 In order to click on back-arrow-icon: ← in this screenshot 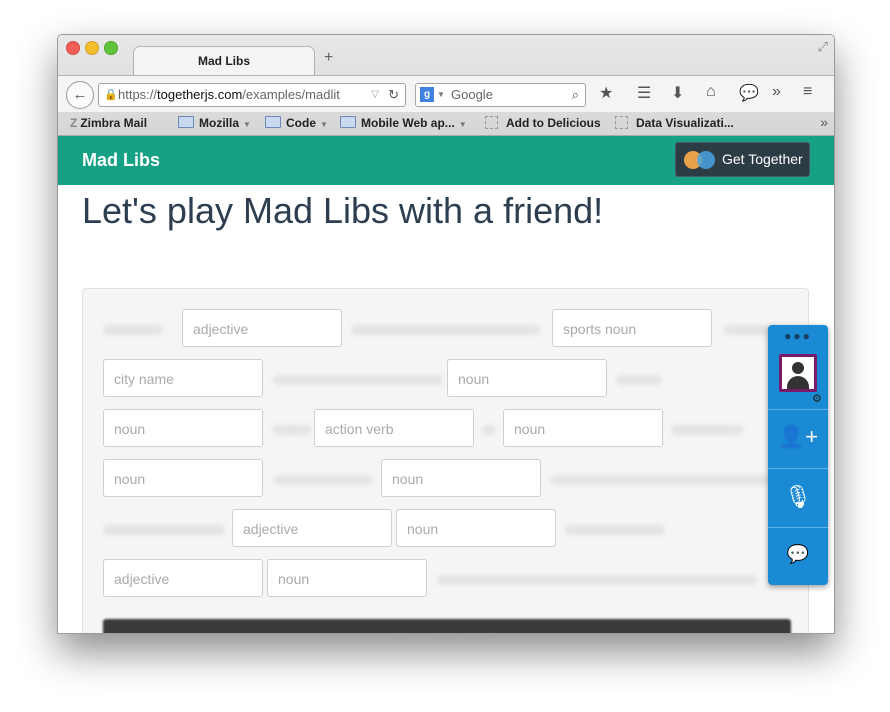, I will do `click(80, 95)`.